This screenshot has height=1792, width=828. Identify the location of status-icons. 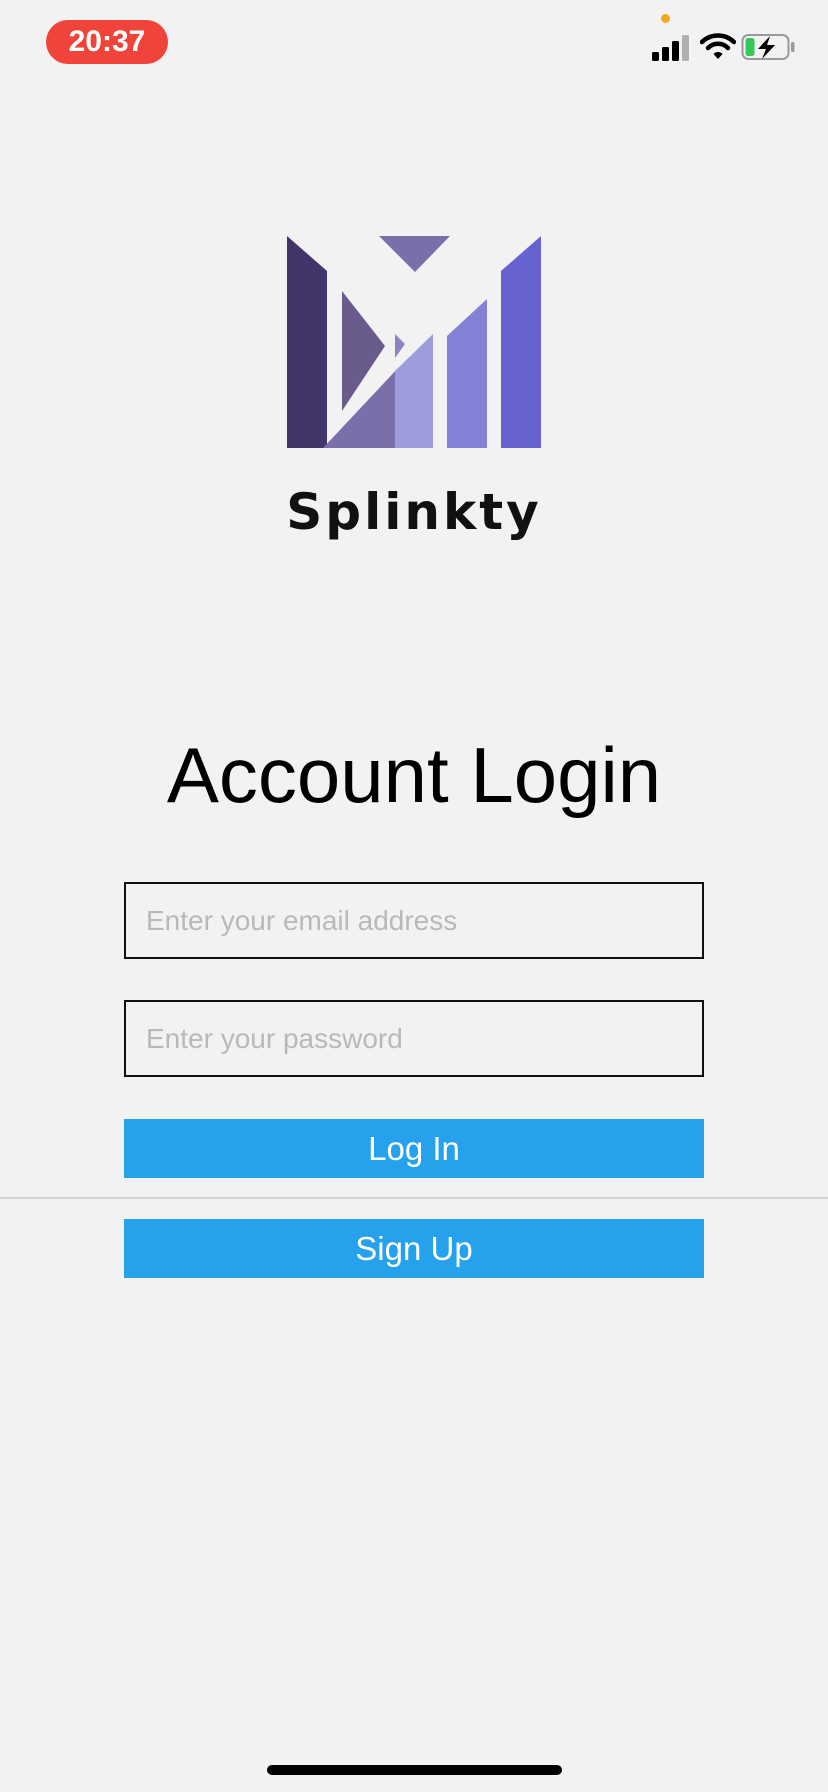
(725, 49).